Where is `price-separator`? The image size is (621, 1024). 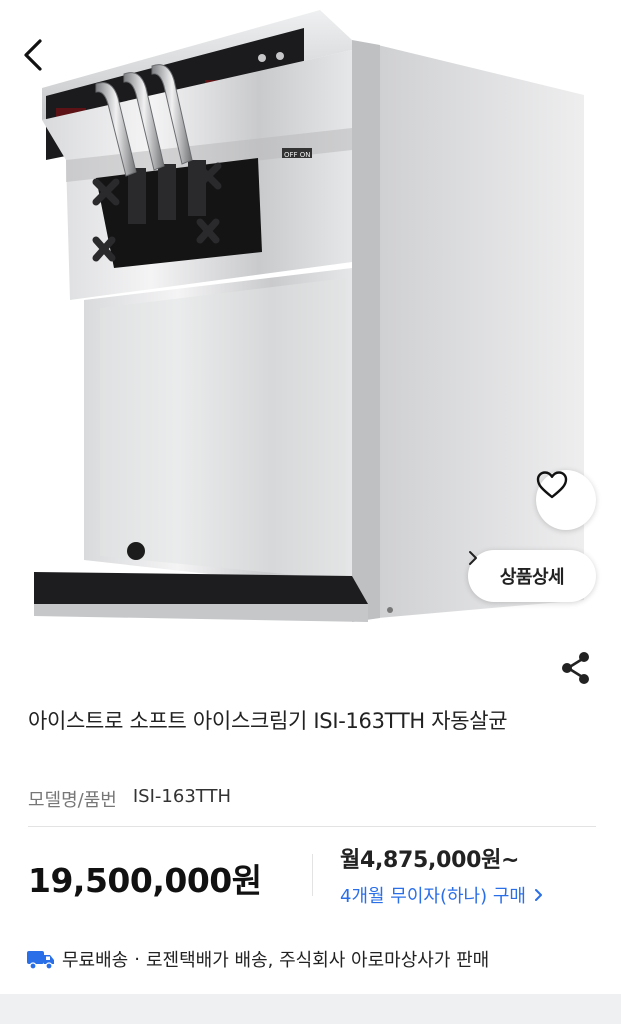 price-separator is located at coordinates (312, 875).